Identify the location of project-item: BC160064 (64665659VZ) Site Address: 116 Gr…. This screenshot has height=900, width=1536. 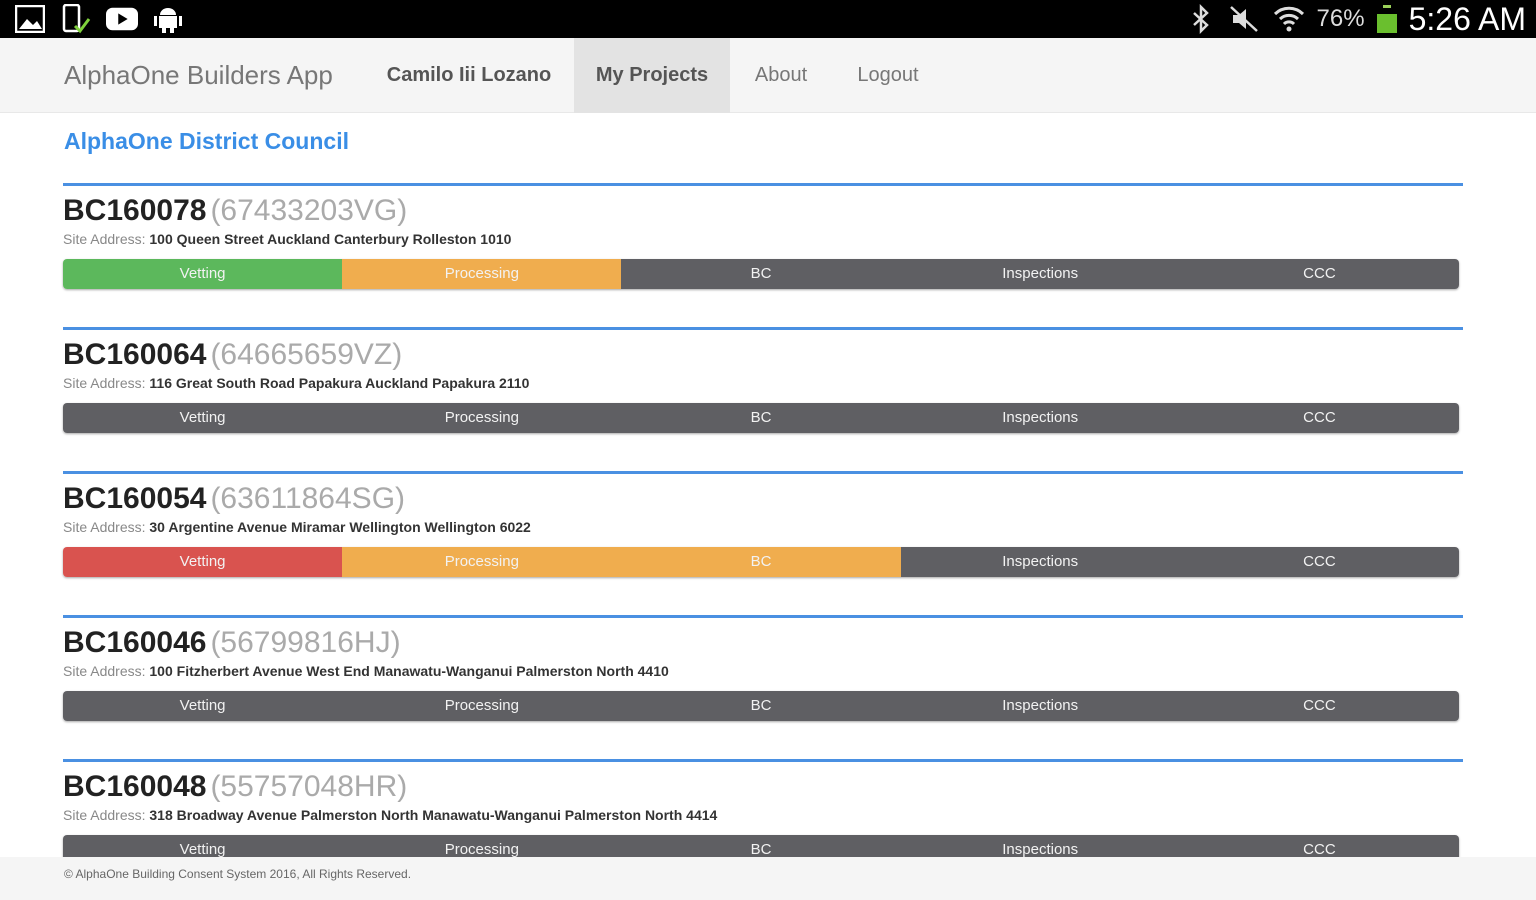
(763, 387).